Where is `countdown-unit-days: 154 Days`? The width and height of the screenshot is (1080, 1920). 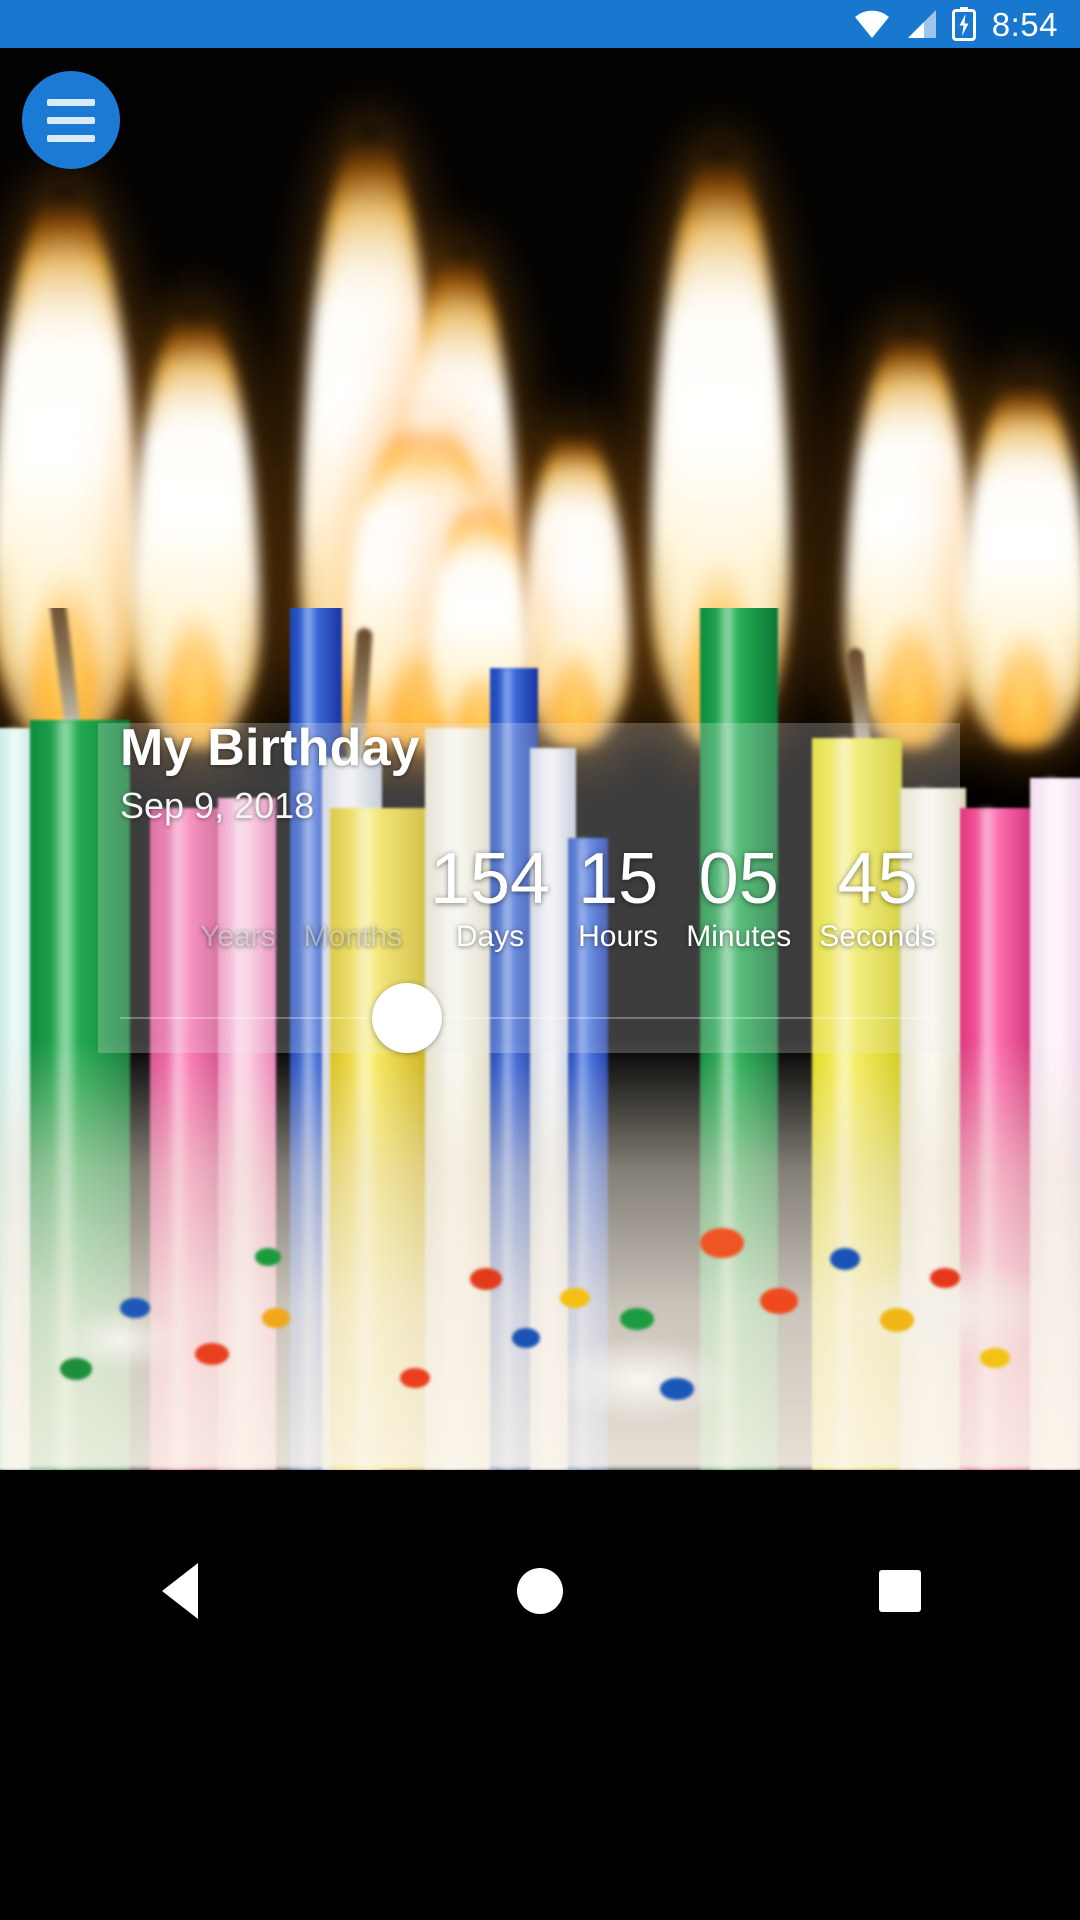
countdown-unit-days: 154 Days is located at coordinates (490, 896).